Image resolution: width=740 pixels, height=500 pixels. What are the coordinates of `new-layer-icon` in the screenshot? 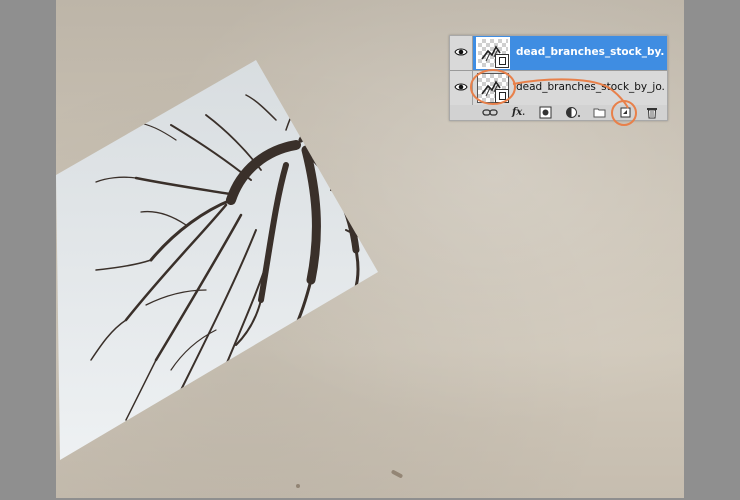 It's located at (625, 112).